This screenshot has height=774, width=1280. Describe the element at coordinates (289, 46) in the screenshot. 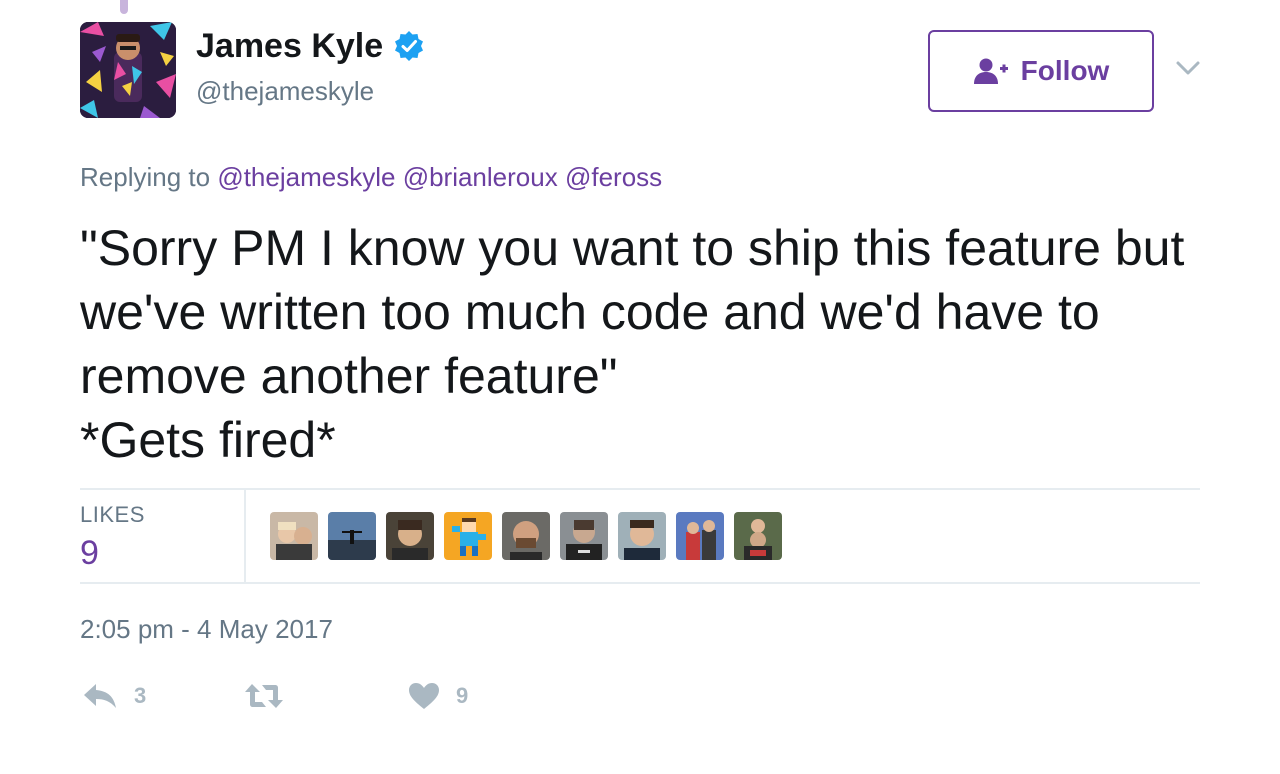

I see `display-name: James Kyle` at that location.